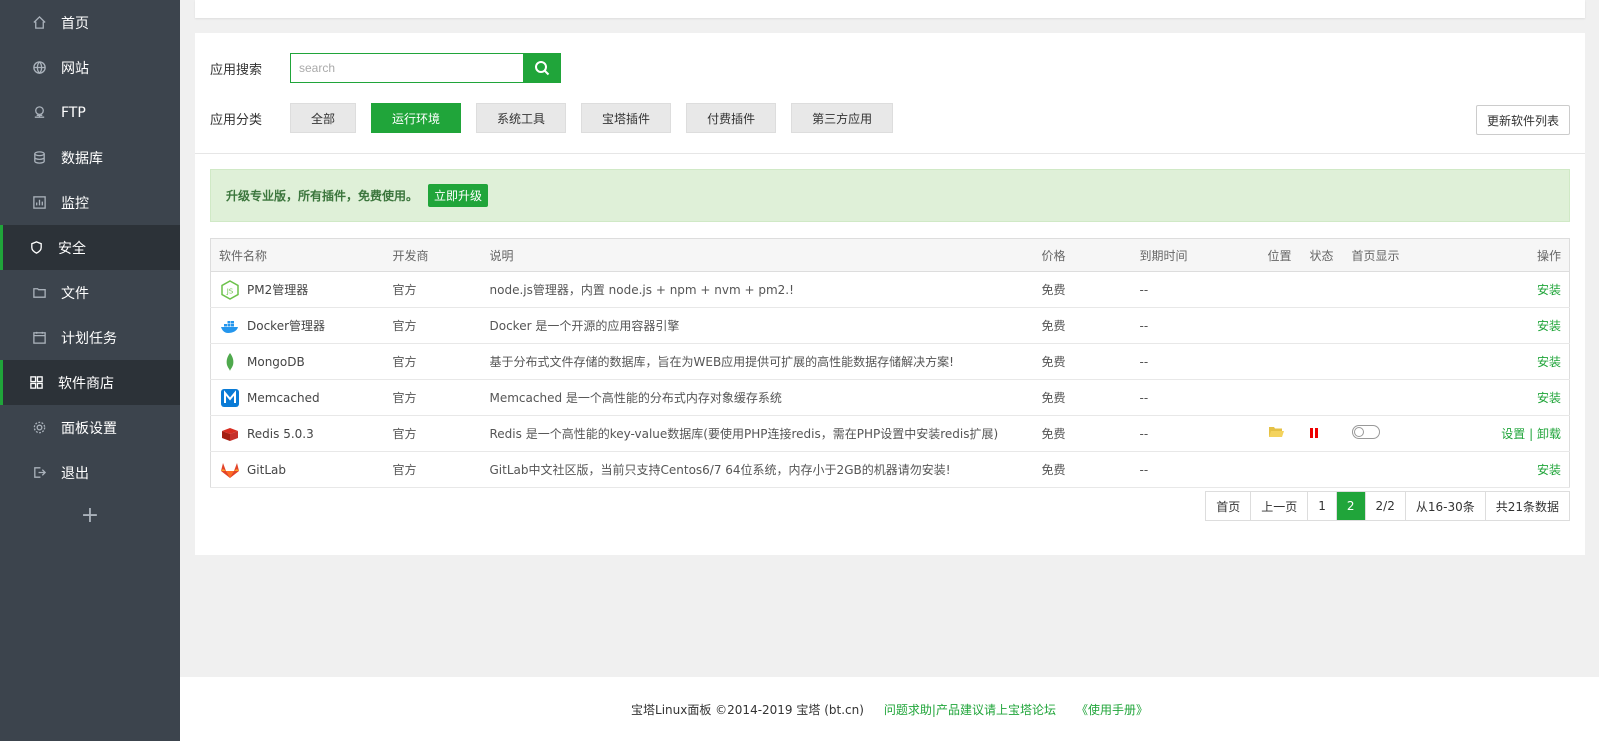 This screenshot has height=741, width=1599. What do you see at coordinates (90, 515) in the screenshot?
I see `add-menu-button: +` at bounding box center [90, 515].